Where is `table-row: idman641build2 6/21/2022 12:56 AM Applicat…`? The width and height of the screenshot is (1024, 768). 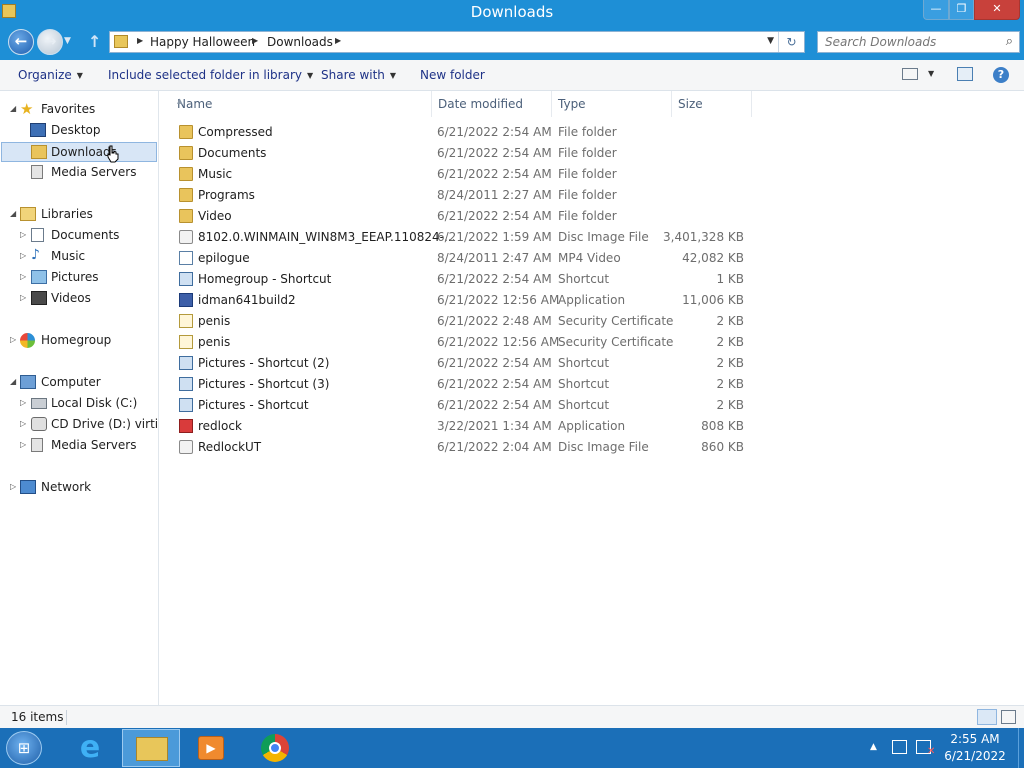 table-row: idman641build2 6/21/2022 12:56 AM Applicat… is located at coordinates (459, 300).